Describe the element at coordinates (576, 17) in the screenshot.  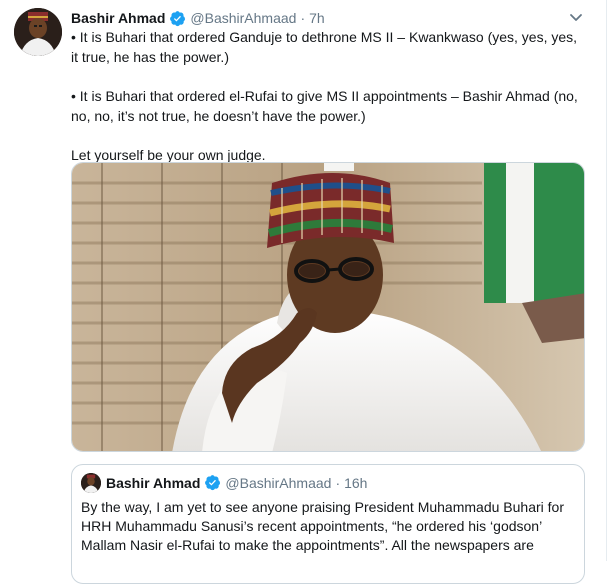
I see `chevron-down-icon` at that location.